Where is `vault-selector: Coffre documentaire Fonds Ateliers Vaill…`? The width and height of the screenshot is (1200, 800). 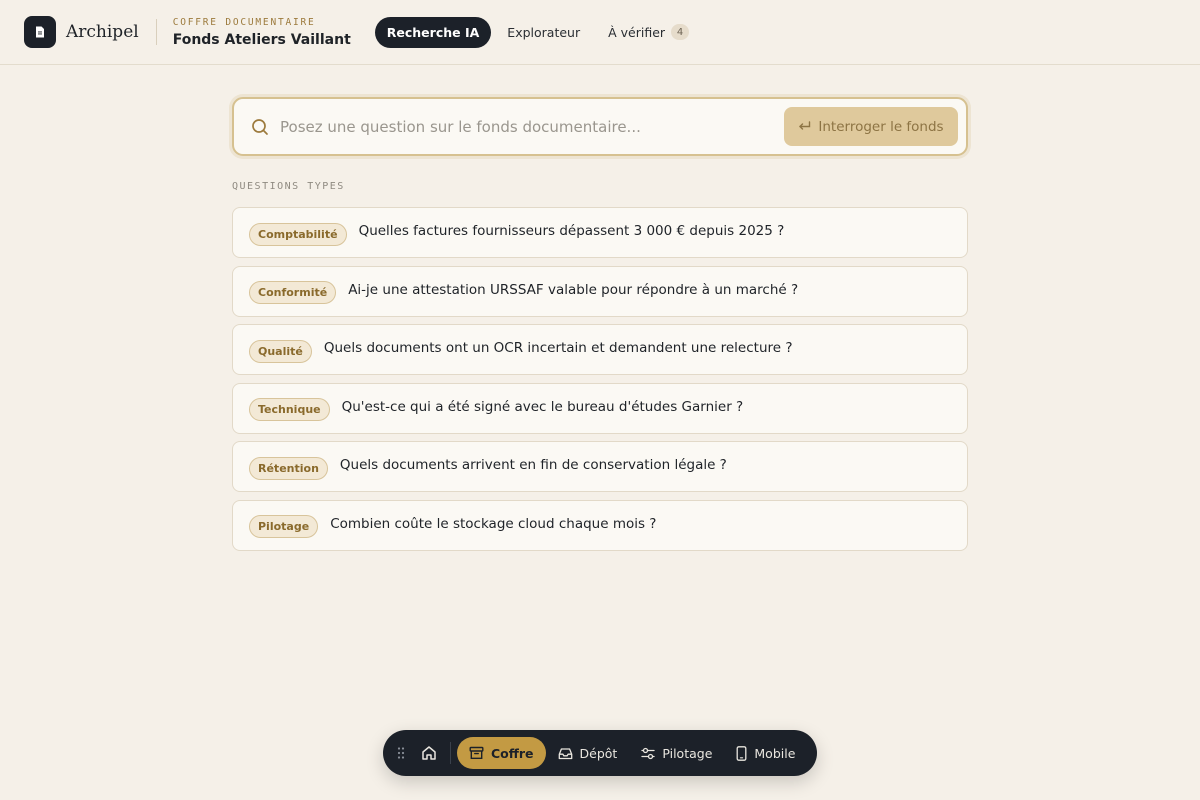
vault-selector: Coffre documentaire Fonds Ateliers Vaill… is located at coordinates (262, 32).